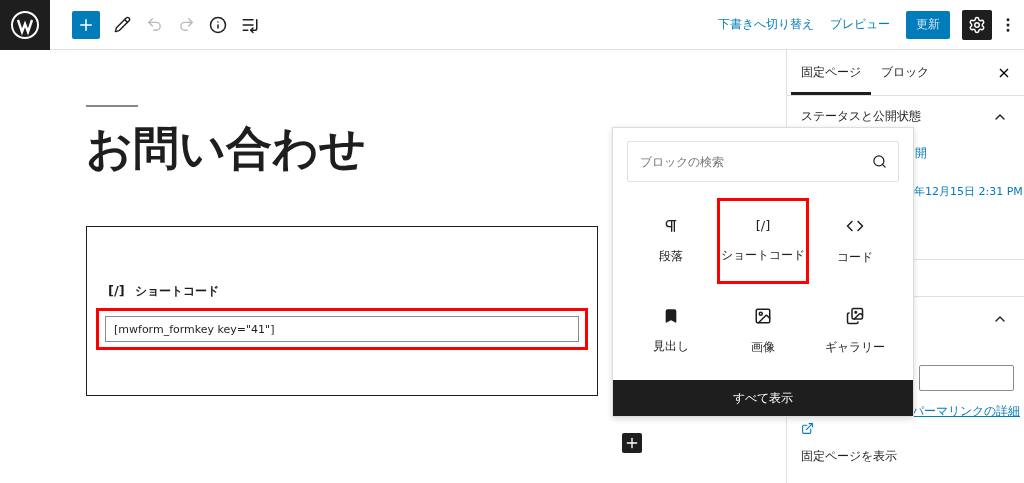 This screenshot has width=1024, height=483. What do you see at coordinates (831, 72) in the screenshot?
I see `sidebar-tab: 固定ページ` at bounding box center [831, 72].